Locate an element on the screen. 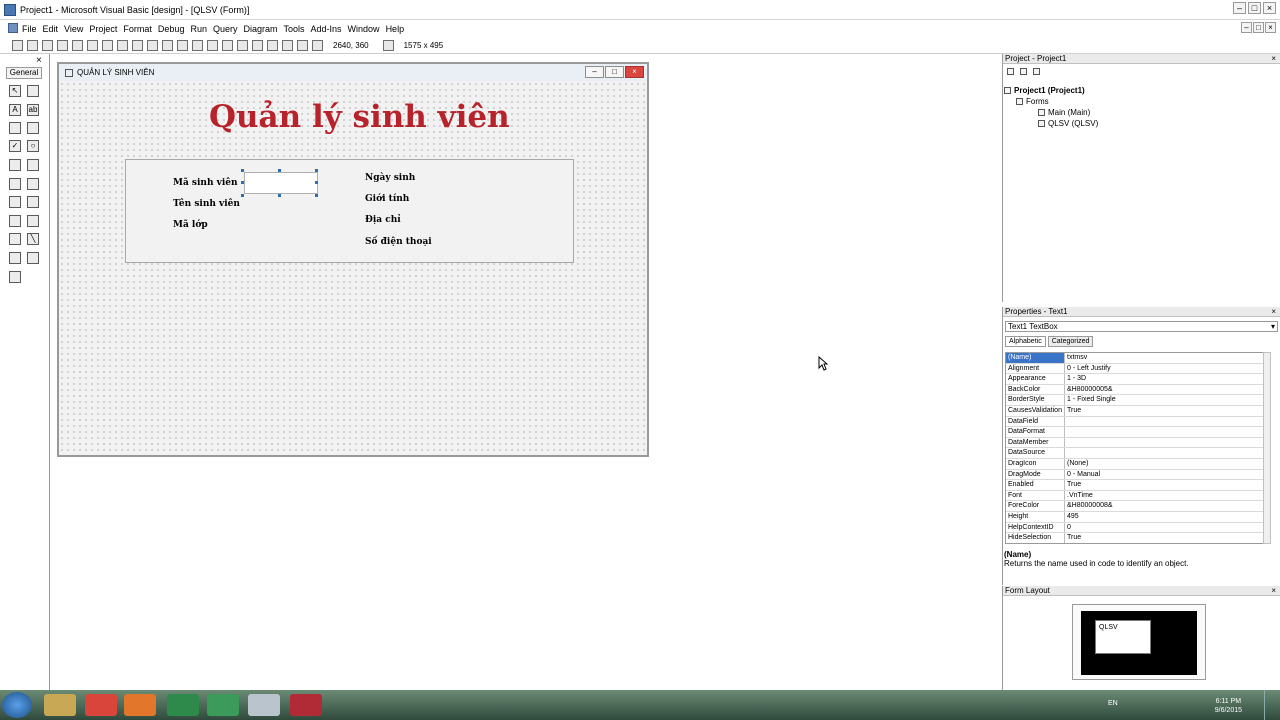  class-id-label: Mã lớp is located at coordinates (190, 225).